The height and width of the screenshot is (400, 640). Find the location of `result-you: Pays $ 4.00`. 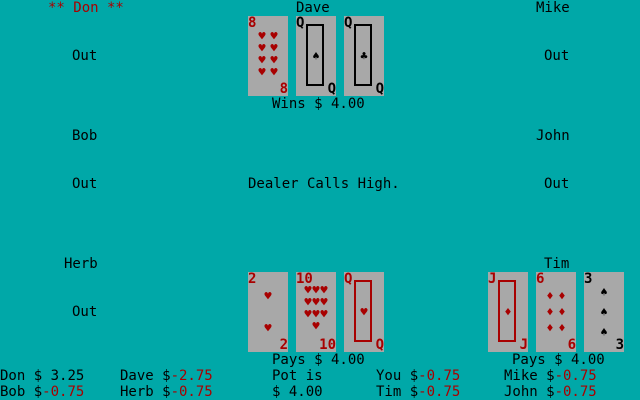

result-you: Pays $ 4.00 is located at coordinates (318, 360).